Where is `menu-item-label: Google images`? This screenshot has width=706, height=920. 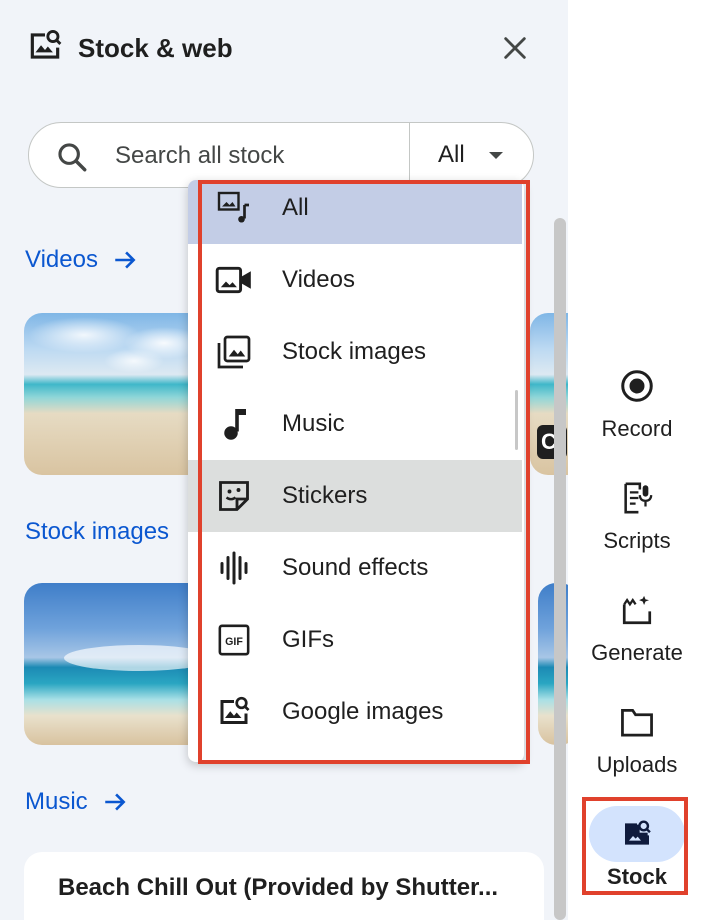
menu-item-label: Google images is located at coordinates (363, 711).